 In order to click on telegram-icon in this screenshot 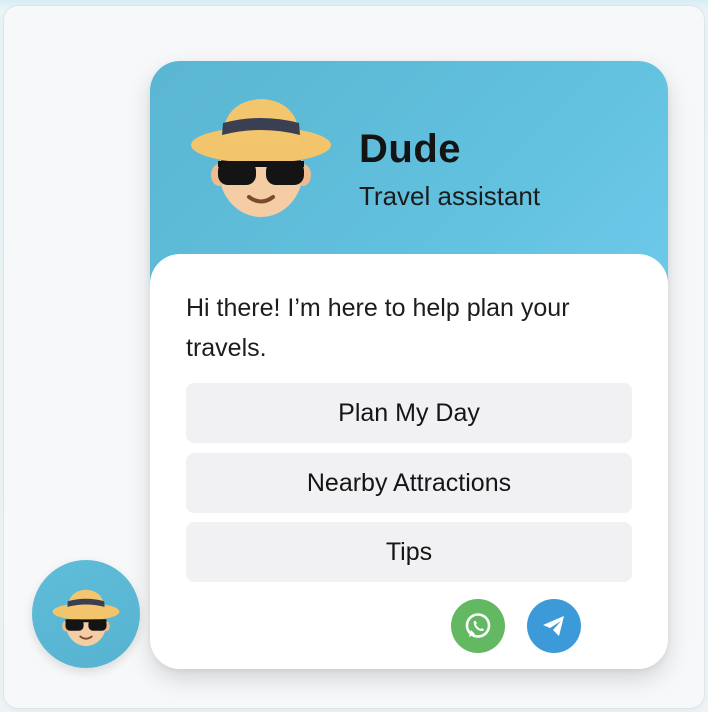, I will do `click(553, 626)`.